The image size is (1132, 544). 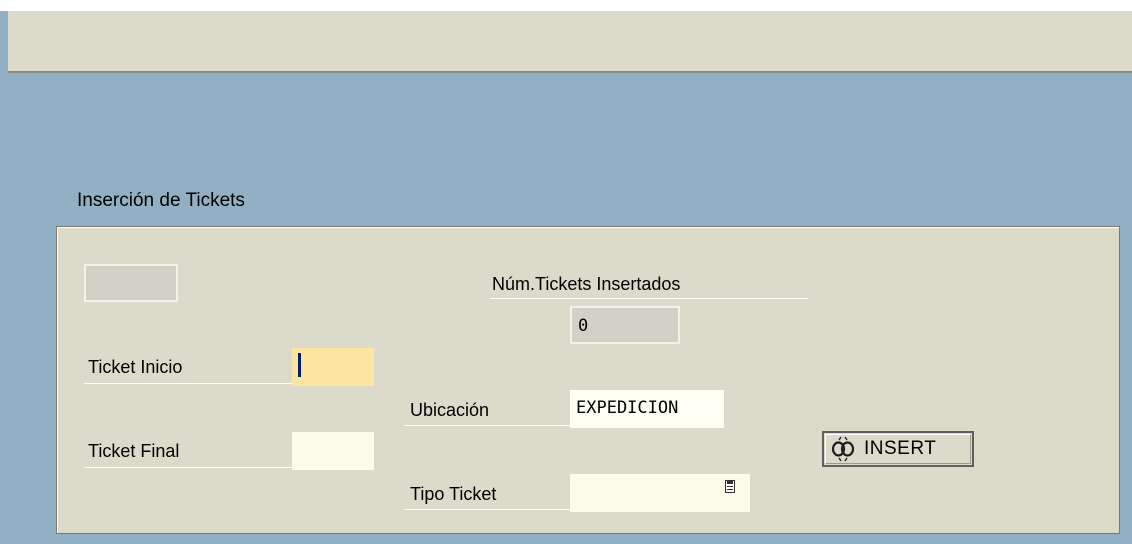 What do you see at coordinates (649, 298) in the screenshot?
I see `tickets-inserted-underline` at bounding box center [649, 298].